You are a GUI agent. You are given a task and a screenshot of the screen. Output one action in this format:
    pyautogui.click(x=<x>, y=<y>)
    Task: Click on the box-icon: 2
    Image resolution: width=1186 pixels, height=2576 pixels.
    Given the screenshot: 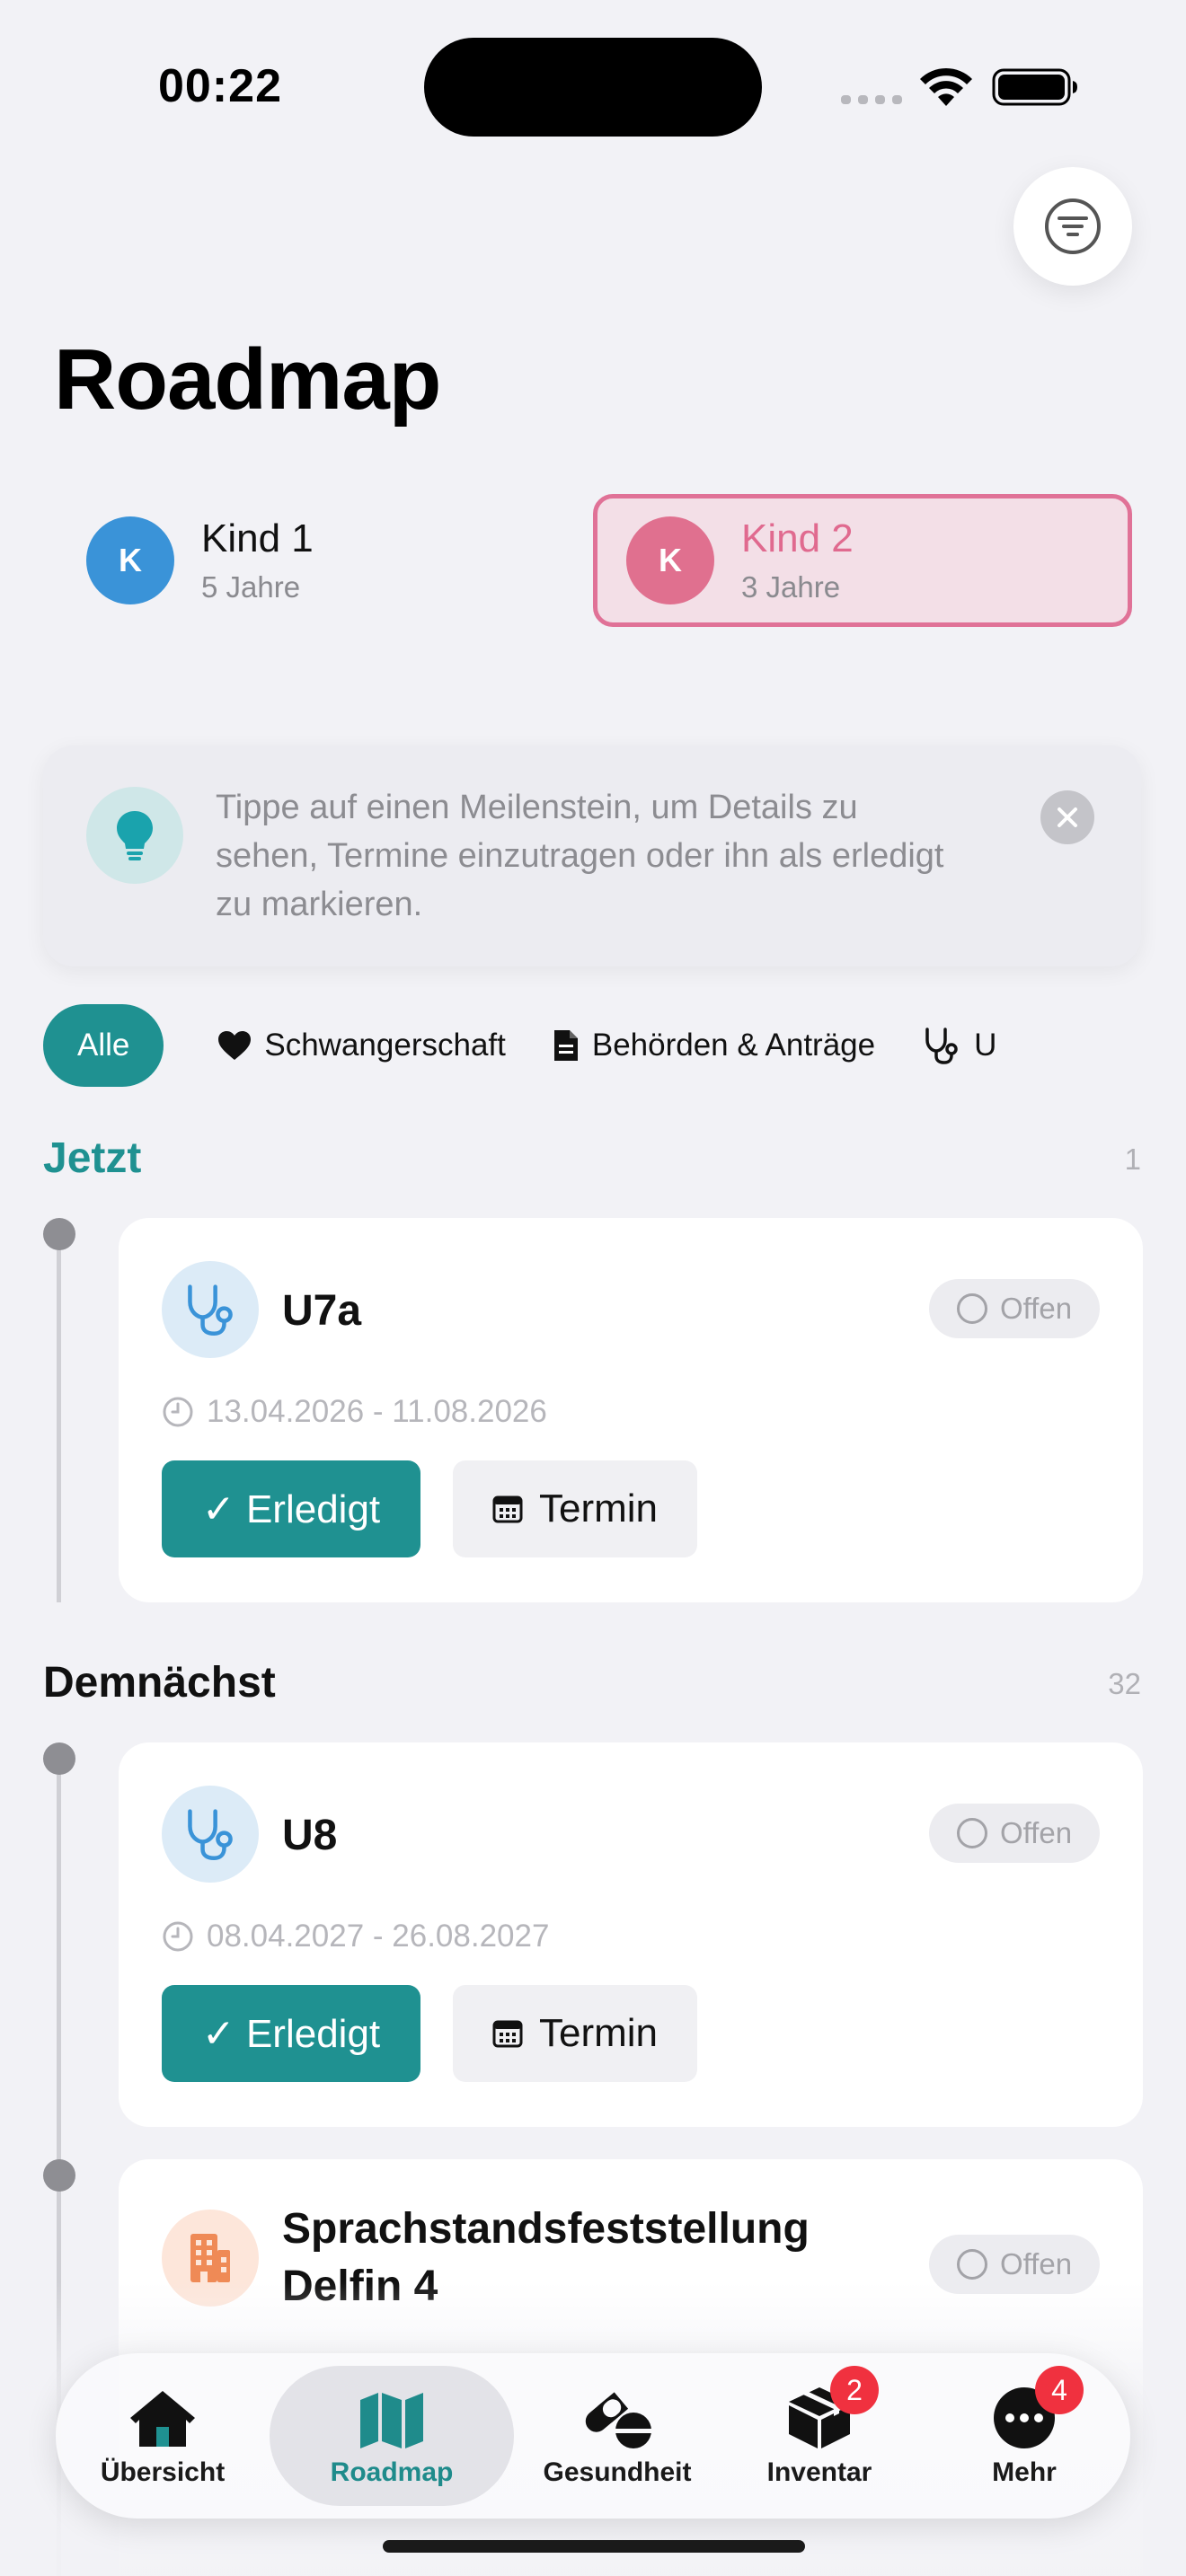 What is the action you would take?
    pyautogui.click(x=833, y=2408)
    